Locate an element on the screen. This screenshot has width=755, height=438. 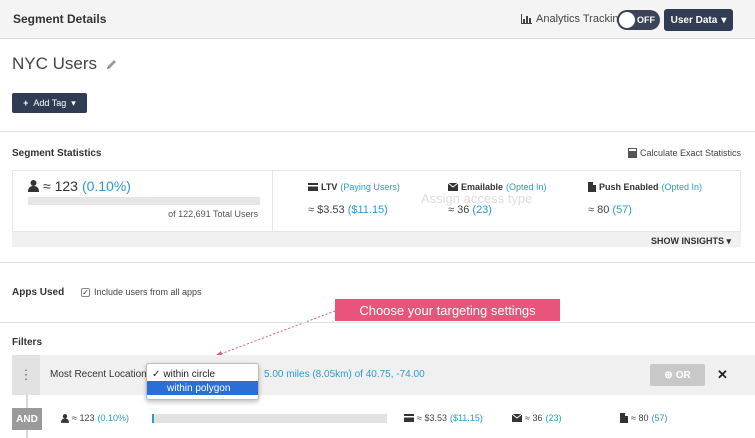
include-all-apps-option: ✓ Include users from all apps is located at coordinates (141, 292).